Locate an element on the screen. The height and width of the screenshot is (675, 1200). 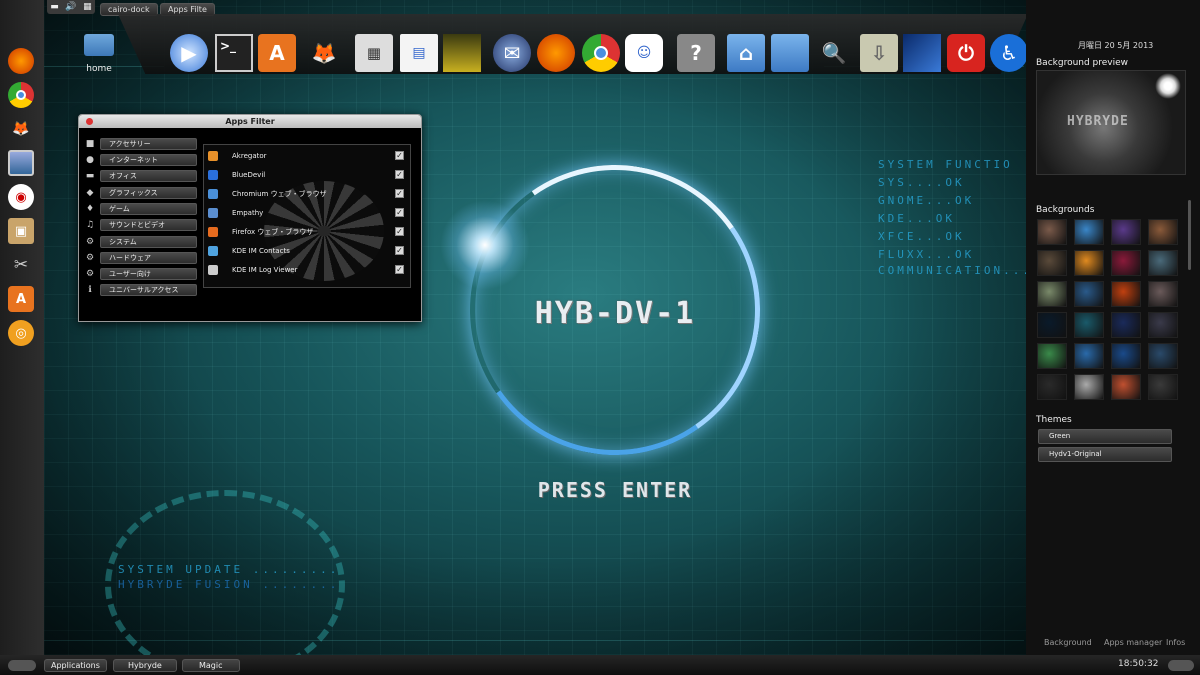
category-item: ⚙ ユーザー向け is located at coordinates (141, 273).